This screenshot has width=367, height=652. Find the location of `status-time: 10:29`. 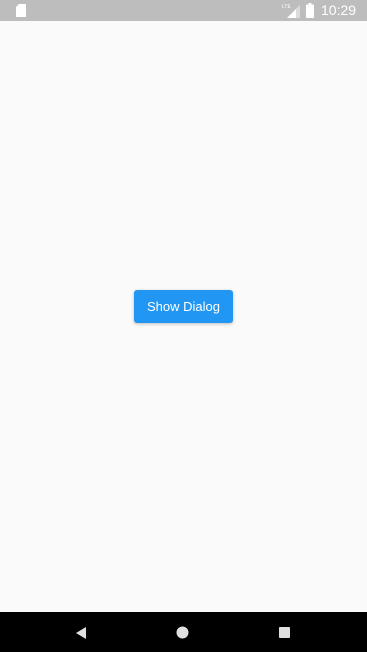

status-time: 10:29 is located at coordinates (339, 10).